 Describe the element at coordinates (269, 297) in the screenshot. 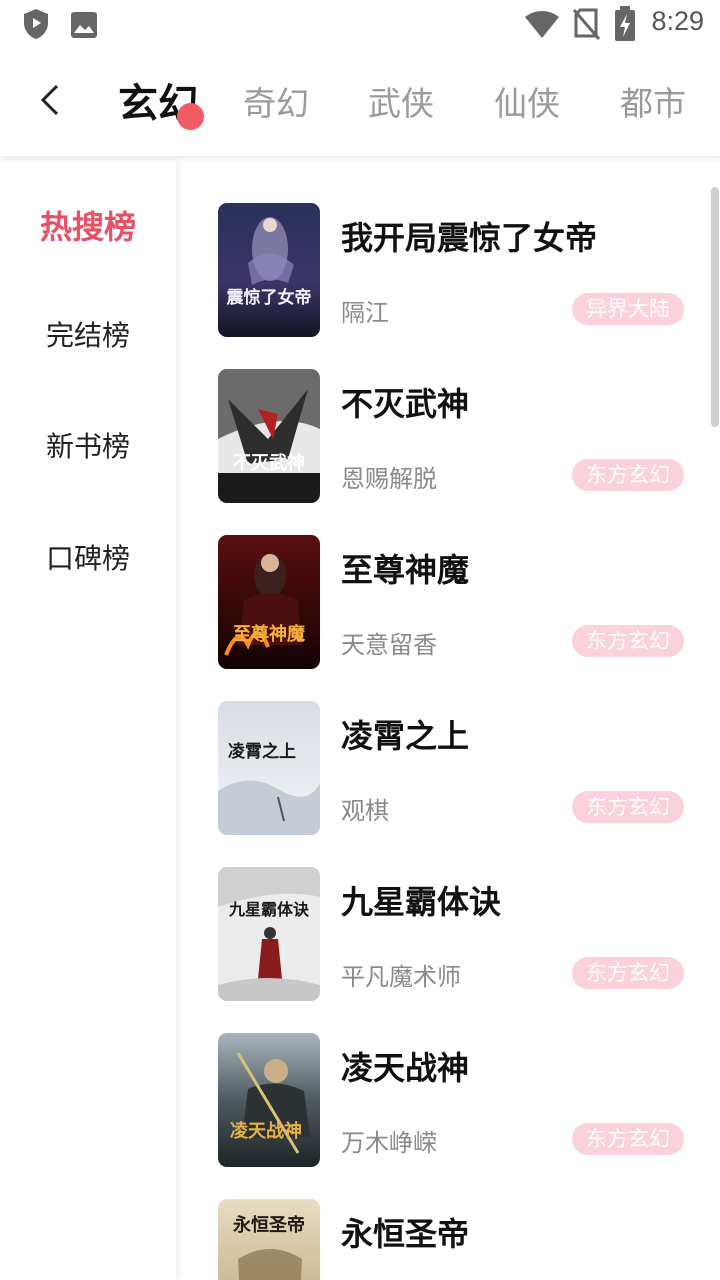

I see `svg-text: 震惊了女帝` at that location.